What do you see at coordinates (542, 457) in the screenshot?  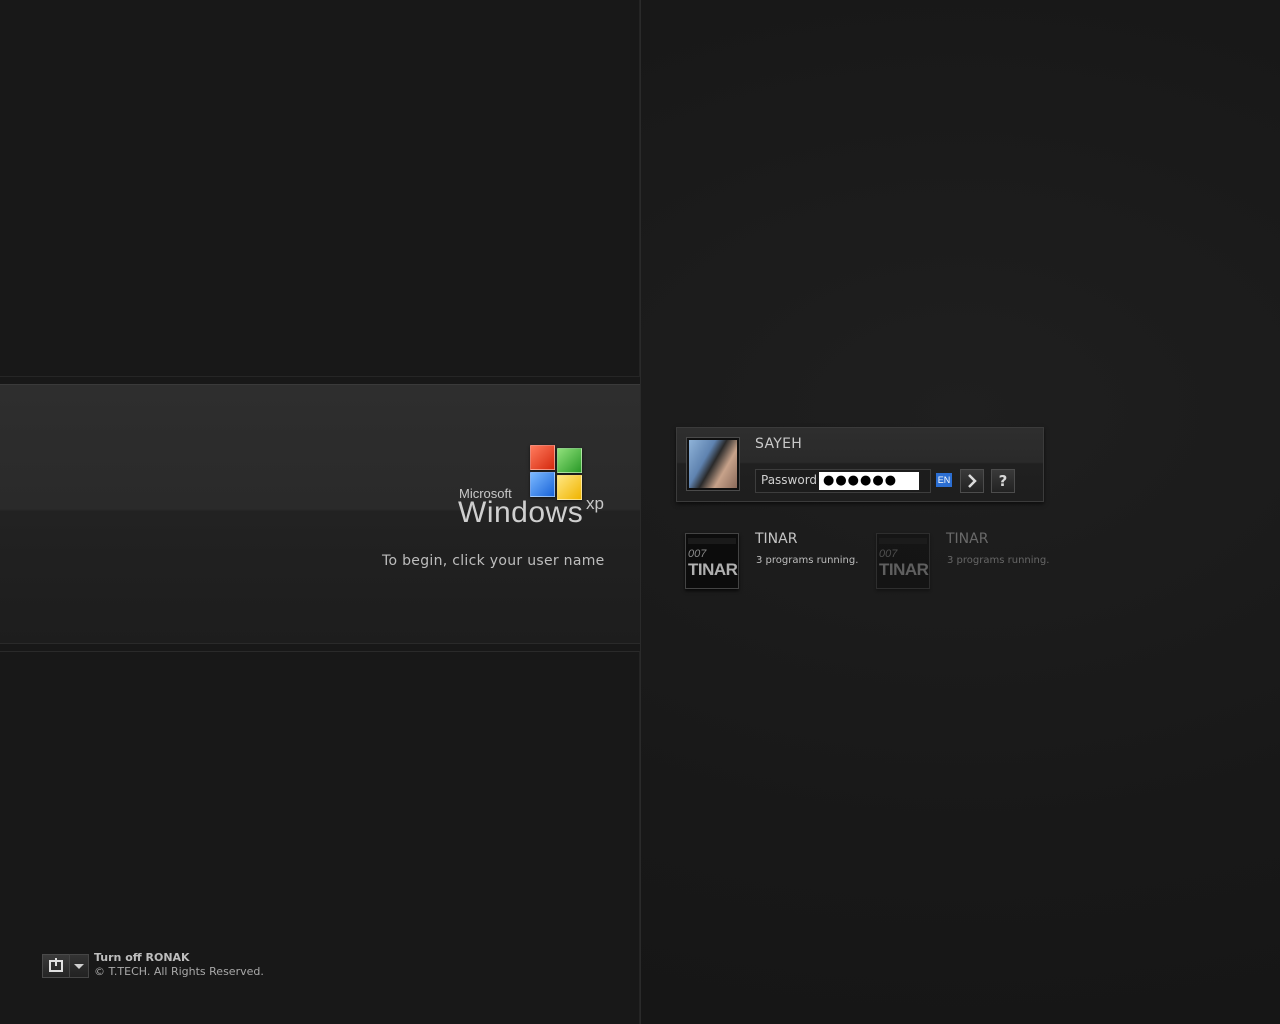 I see `flag-red-pane` at bounding box center [542, 457].